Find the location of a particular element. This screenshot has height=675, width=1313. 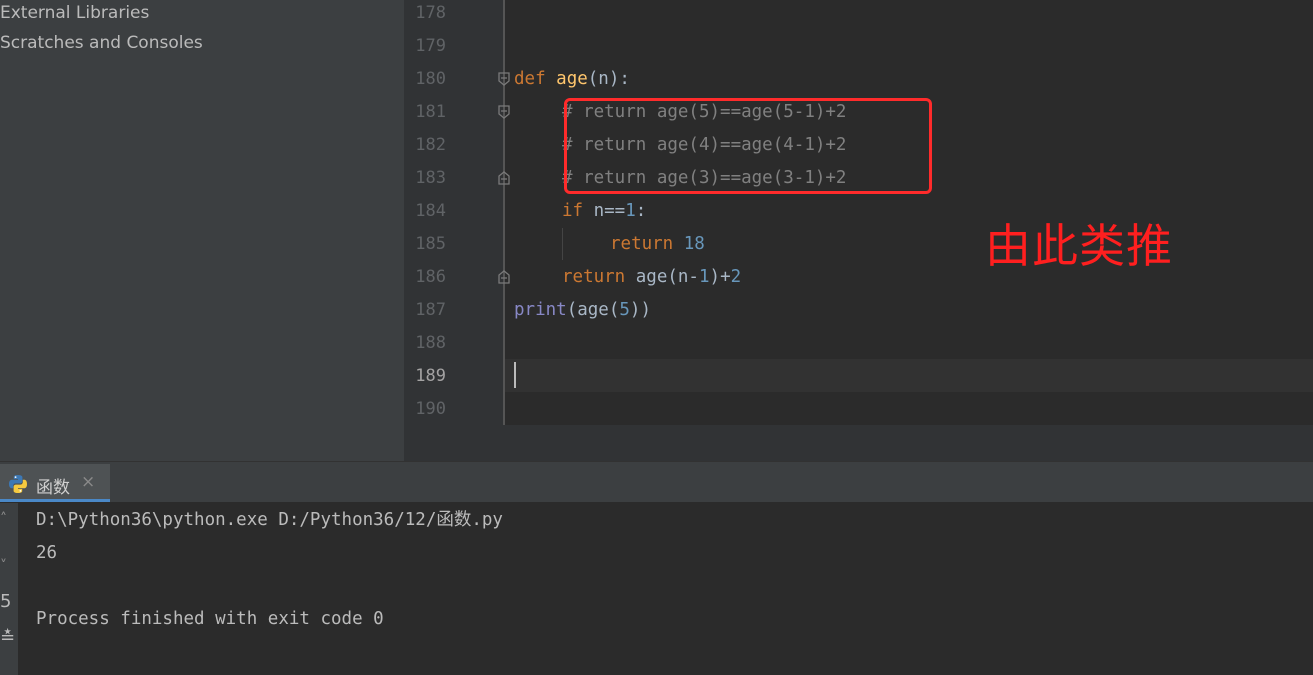

line-number: 184 is located at coordinates (430, 211).